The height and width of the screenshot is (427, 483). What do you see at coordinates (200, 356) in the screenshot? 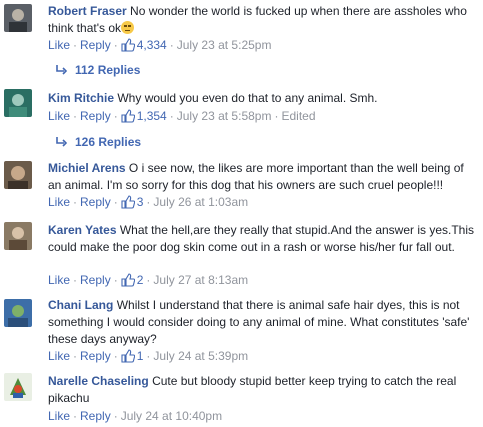
I see `timestamp: July 24 at 5:39pm` at bounding box center [200, 356].